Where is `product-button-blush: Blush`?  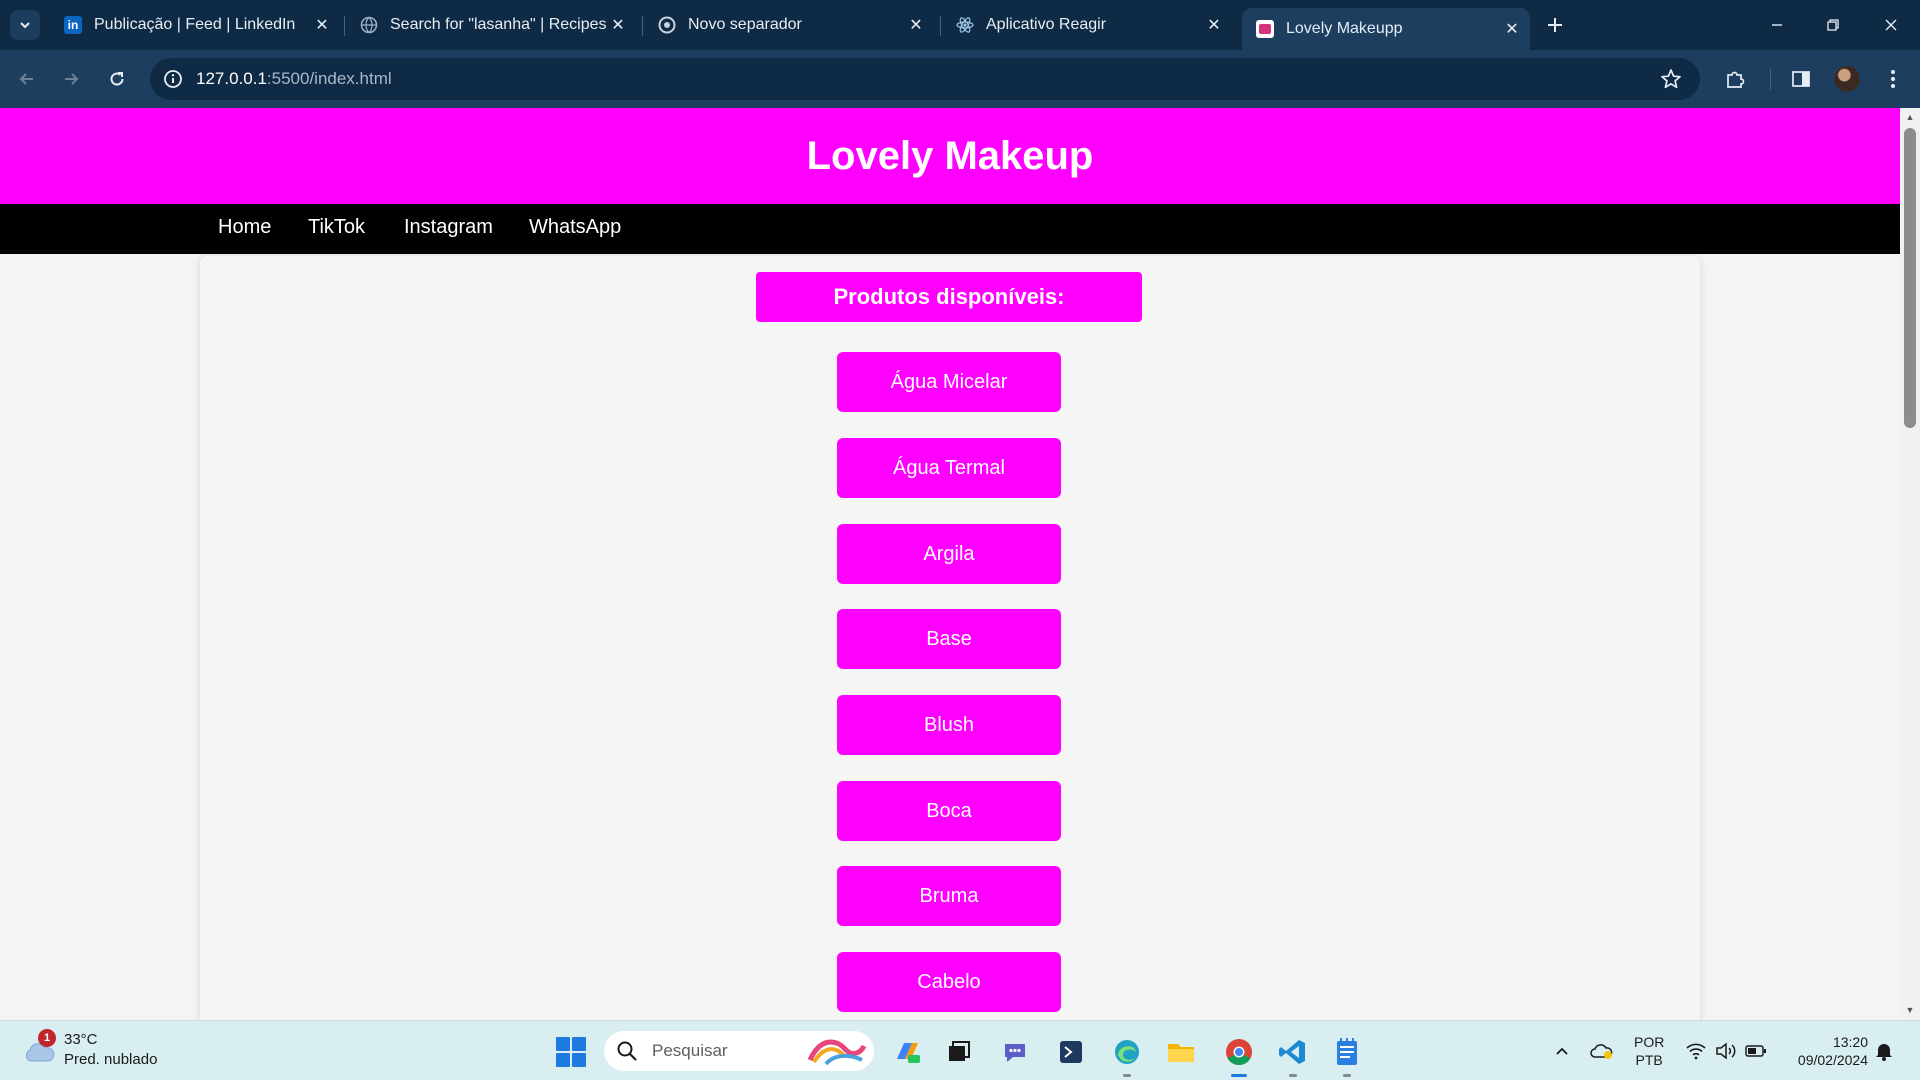 product-button-blush: Blush is located at coordinates (949, 725).